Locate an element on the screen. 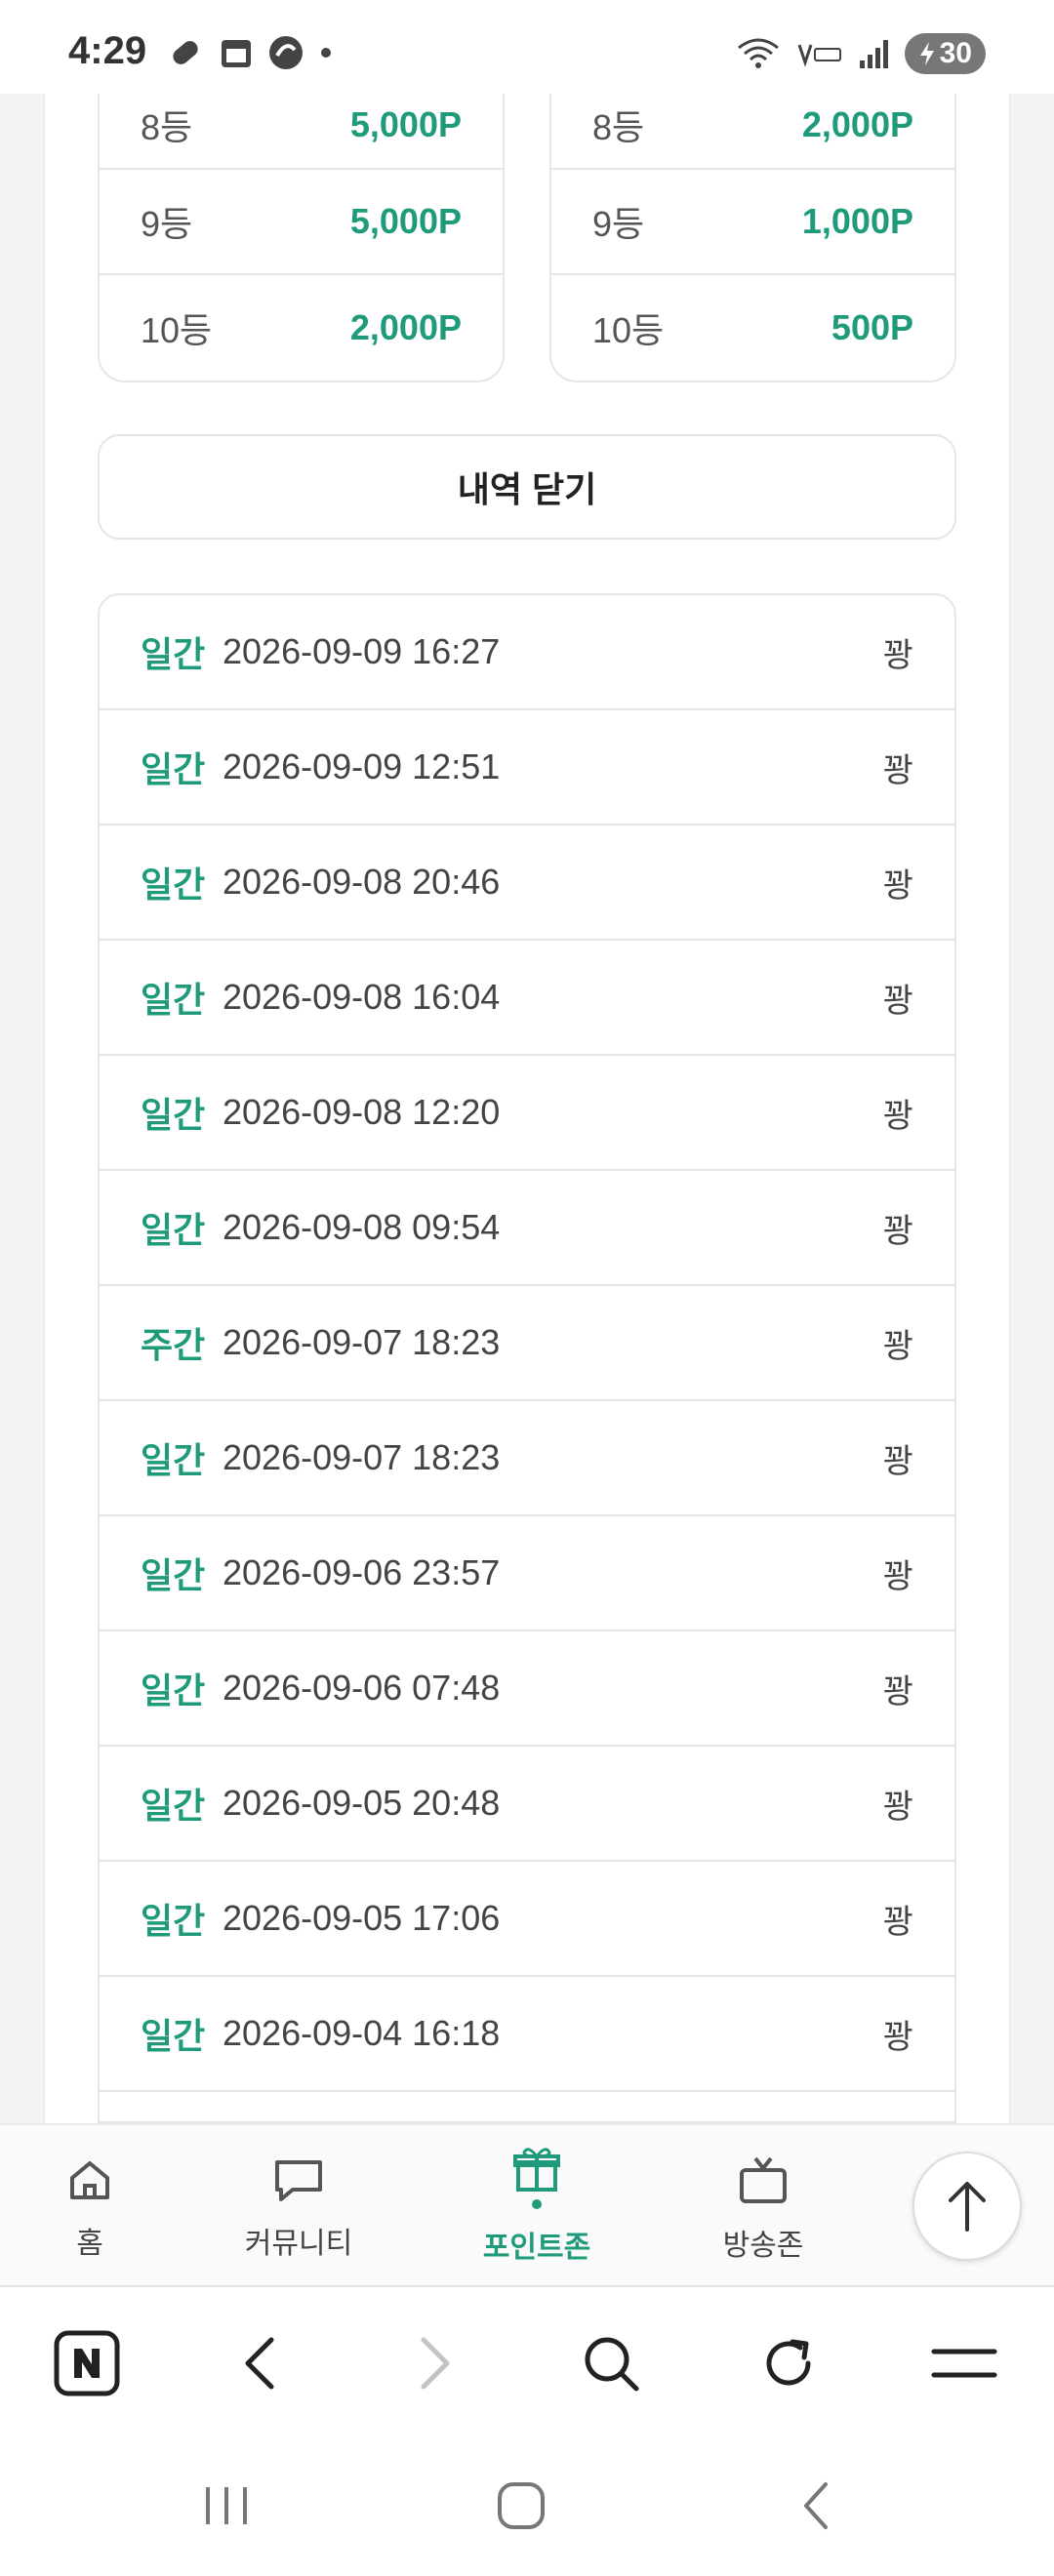  search-icon is located at coordinates (612, 2364).